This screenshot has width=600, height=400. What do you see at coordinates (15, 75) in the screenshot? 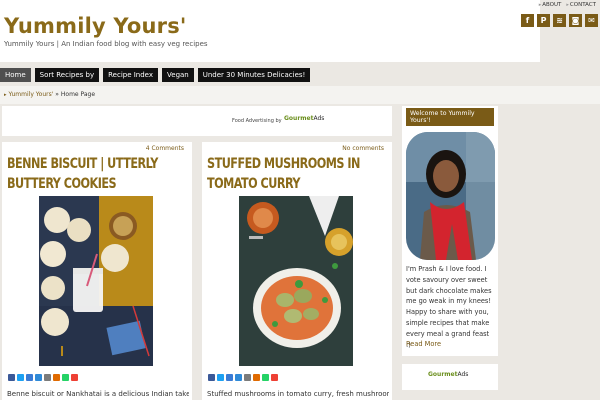
I see `nav-item-home: Home` at bounding box center [15, 75].